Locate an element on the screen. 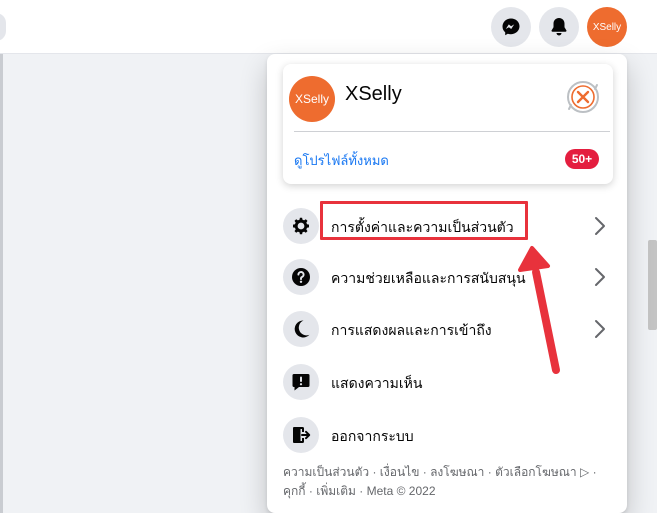 This screenshot has width=657, height=513. menu-item-label: ความช่วยเหลือและการสนับสนุน is located at coordinates (428, 278).